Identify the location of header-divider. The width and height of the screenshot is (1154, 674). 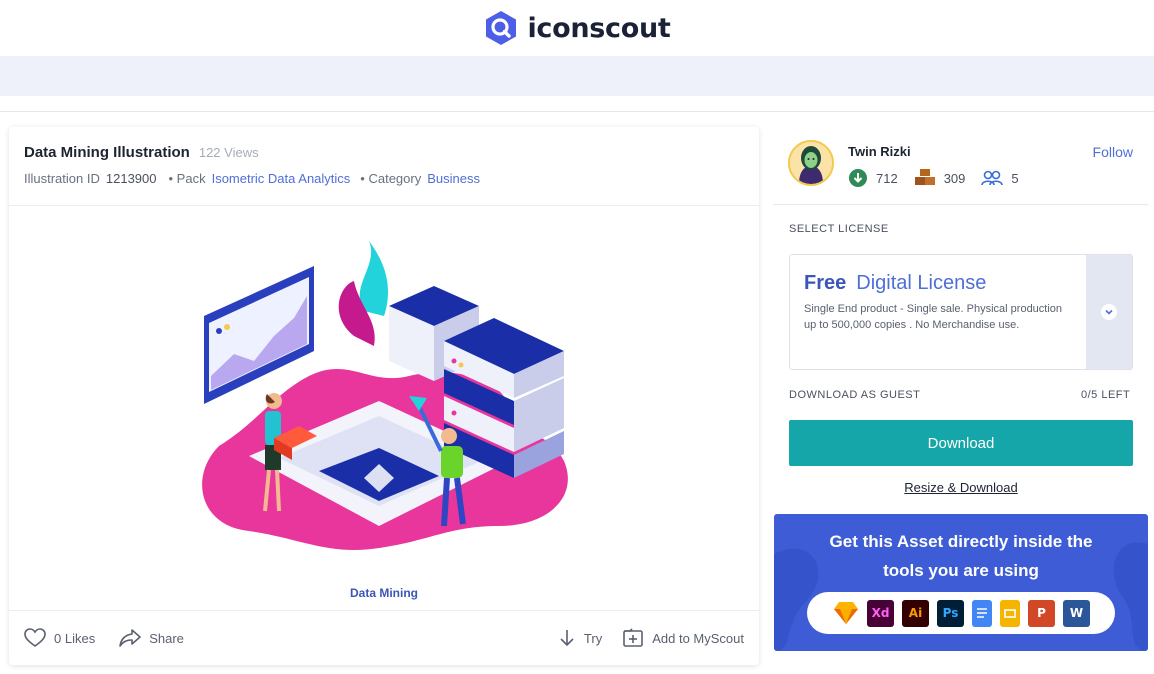
(577, 111).